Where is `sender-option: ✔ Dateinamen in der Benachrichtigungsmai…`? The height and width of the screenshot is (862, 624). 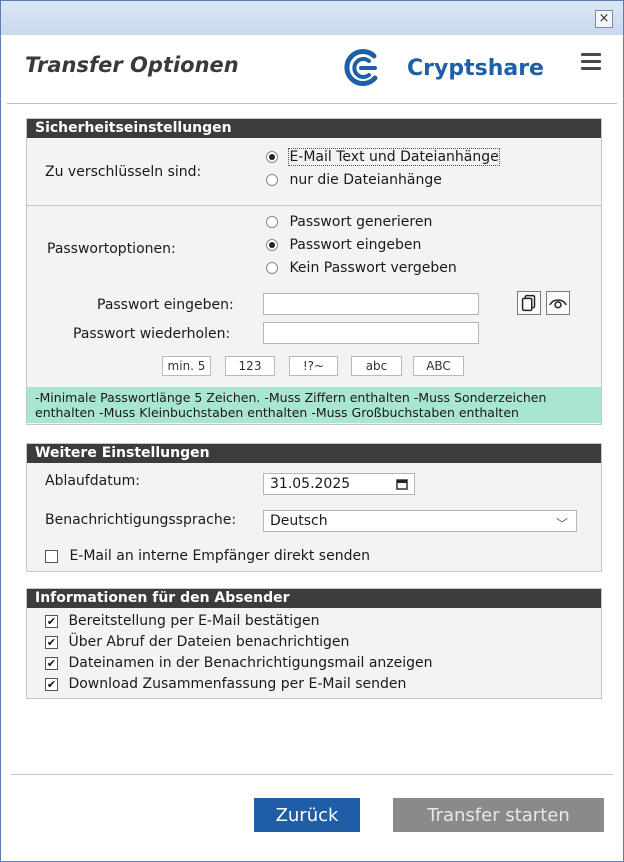 sender-option: ✔ Dateinamen in der Benachrichtigungsmai… is located at coordinates (239, 663).